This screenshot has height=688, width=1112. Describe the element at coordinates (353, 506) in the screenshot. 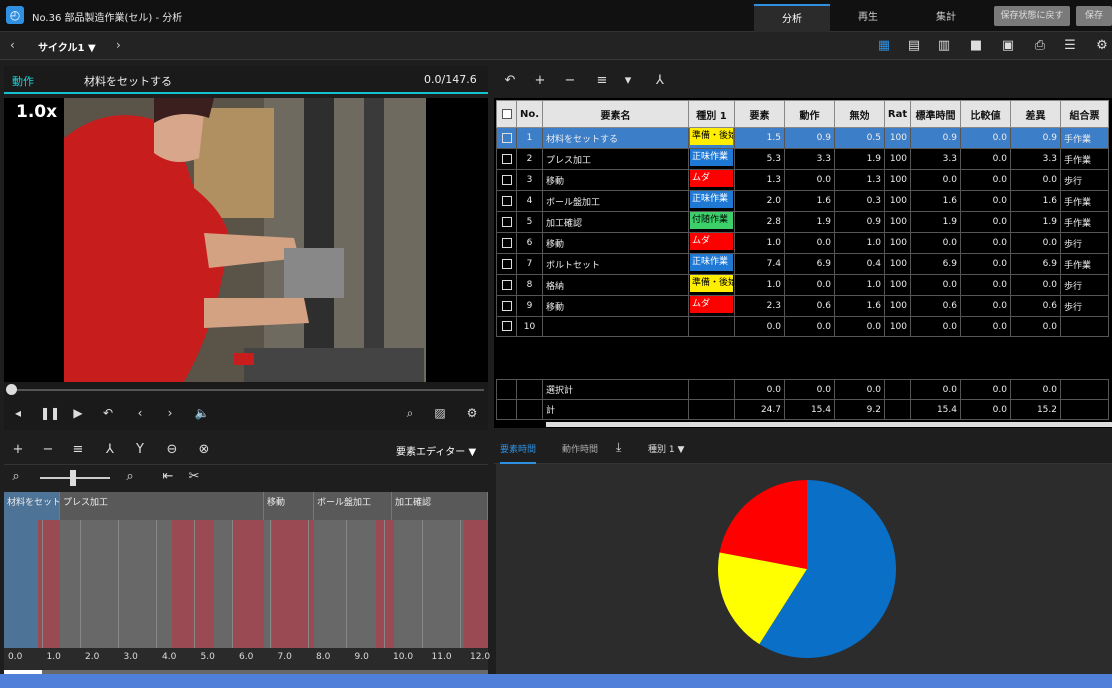

I see `timeline-segment-label: ボール盤加工` at that location.